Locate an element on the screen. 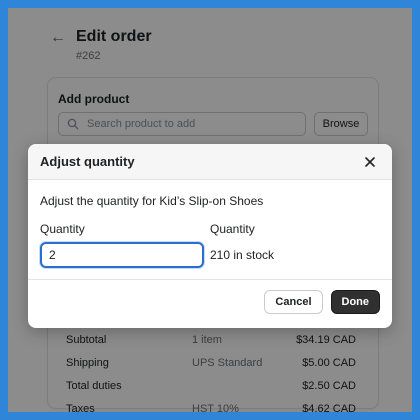  stock-label: Quantity is located at coordinates (232, 229).